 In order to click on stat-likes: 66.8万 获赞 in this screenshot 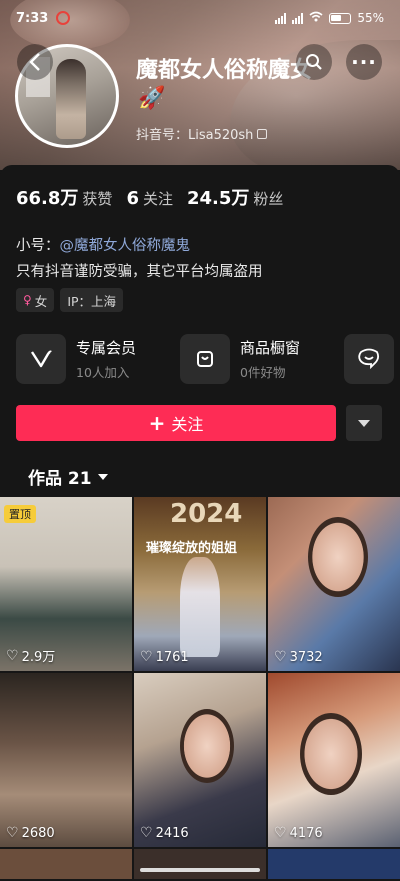, I will do `click(64, 197)`.